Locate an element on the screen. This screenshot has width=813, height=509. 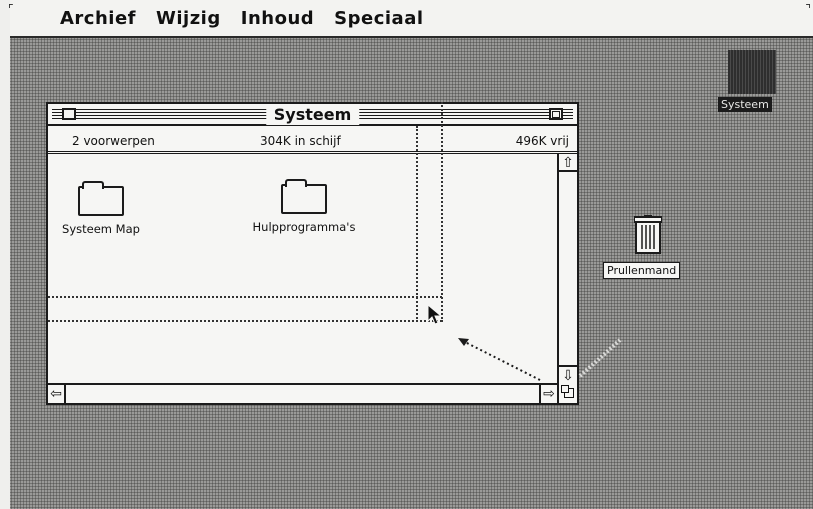
drag-direction-arrow is located at coordinates (499, 359).